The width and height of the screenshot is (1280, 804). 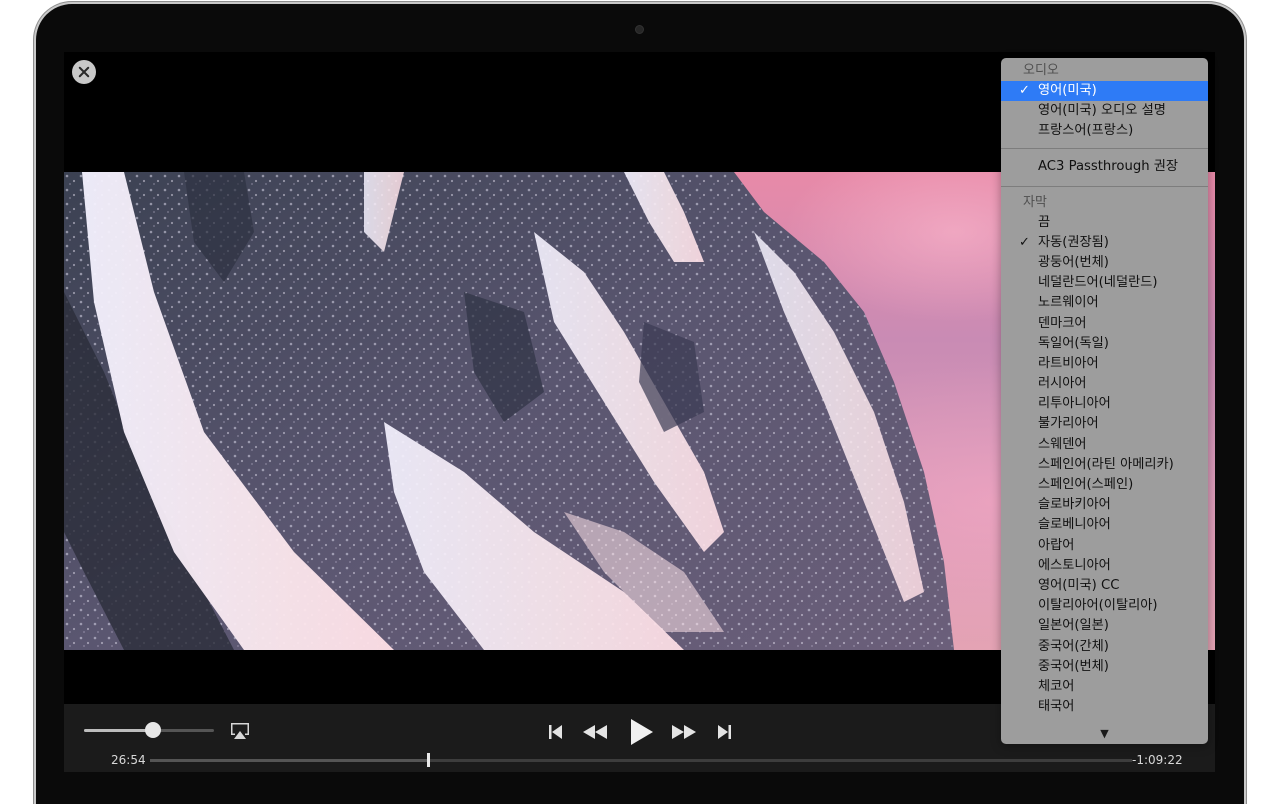 I want to click on menu-item: 프랑스어(프랑스), so click(x=1104, y=131).